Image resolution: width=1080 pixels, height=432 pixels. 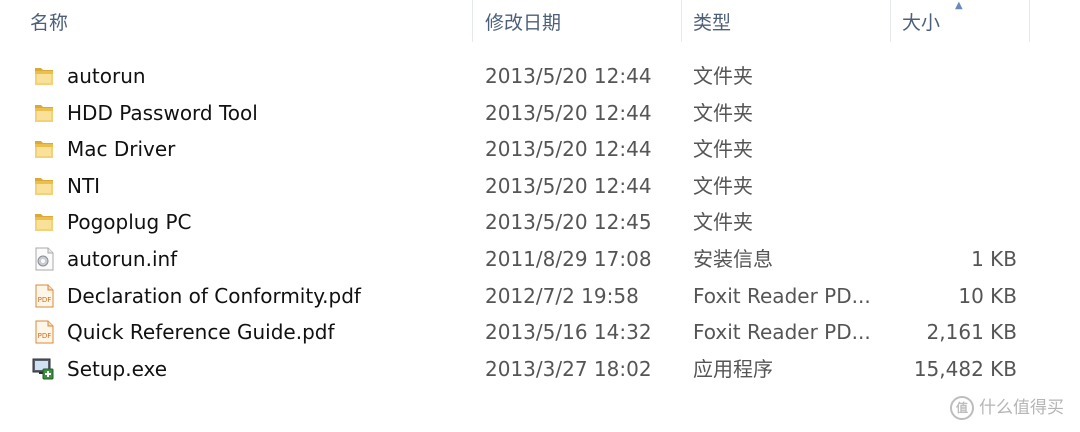 I want to click on file-row: Pogoplug PC 2013/5/20 12:45 文件夹, so click(x=540, y=221).